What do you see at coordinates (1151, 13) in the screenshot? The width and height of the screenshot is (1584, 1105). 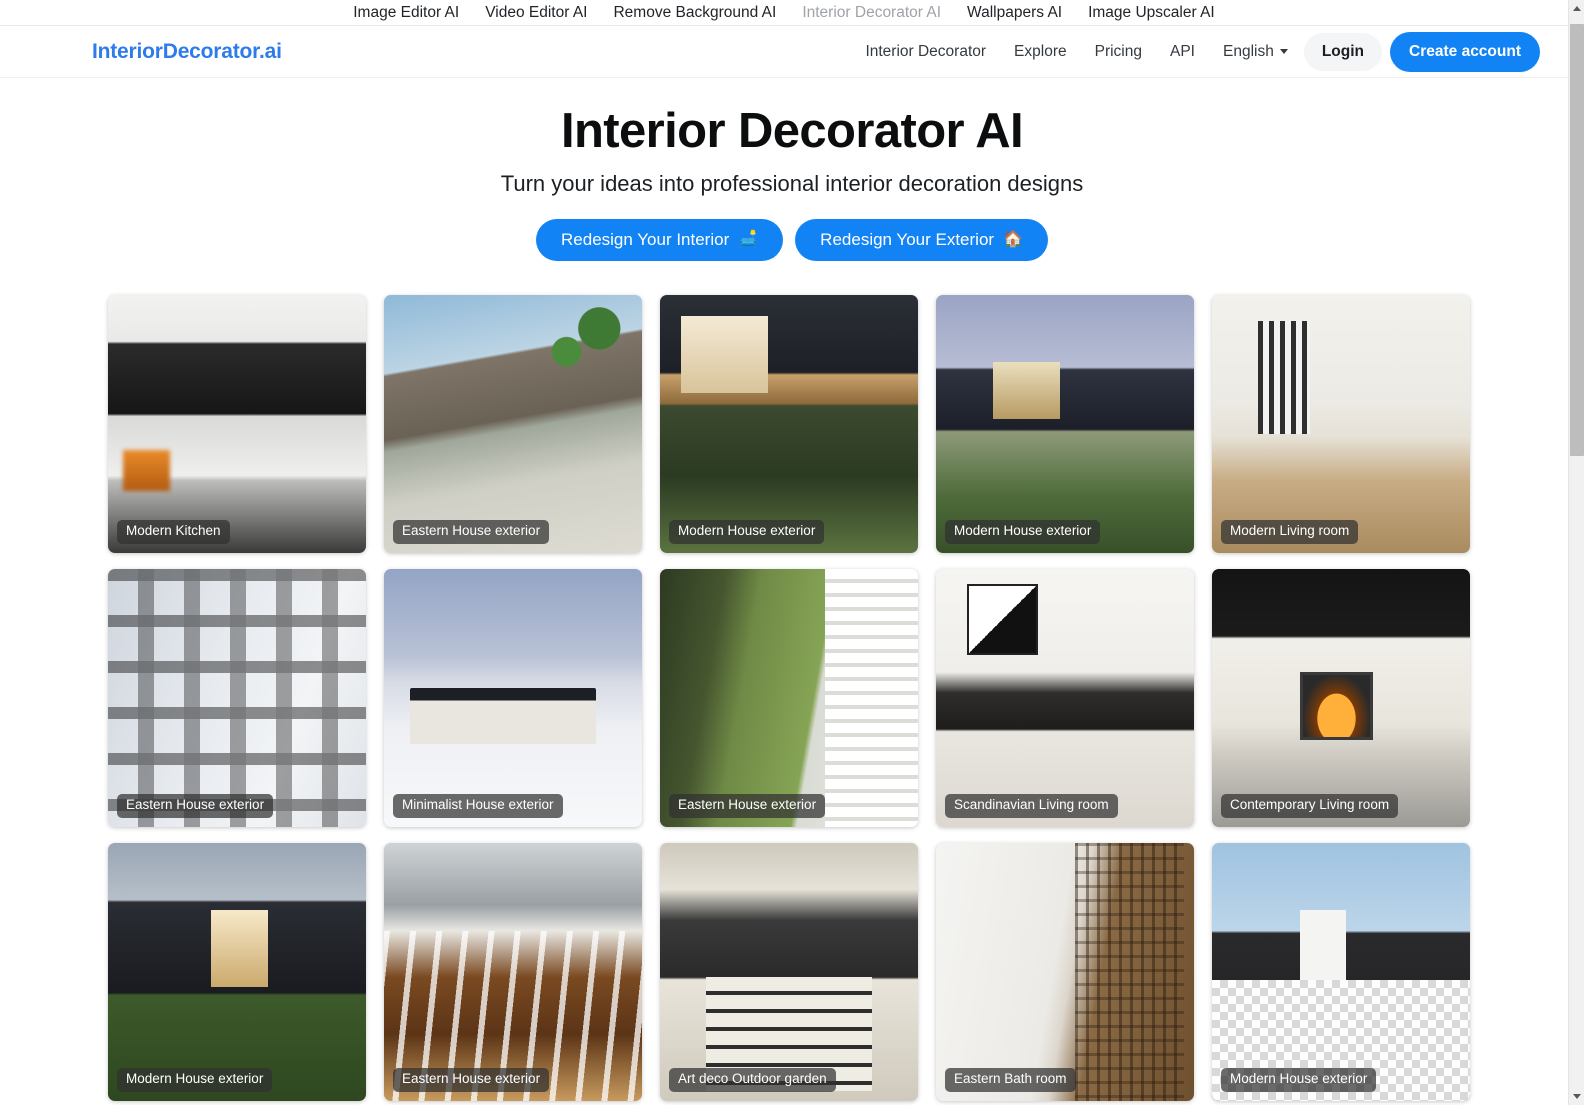 I see `product-link-5: Image Upscaler AI` at bounding box center [1151, 13].